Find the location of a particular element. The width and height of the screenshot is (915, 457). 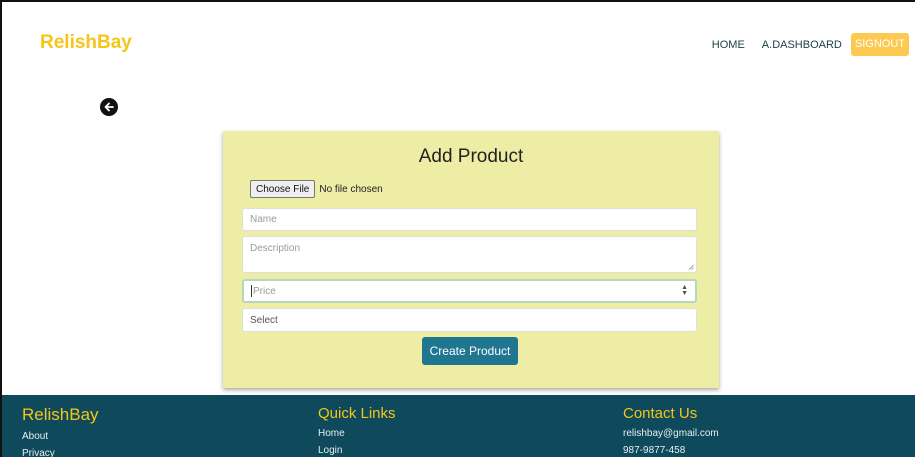

description-textarea: Description is located at coordinates (469, 254).